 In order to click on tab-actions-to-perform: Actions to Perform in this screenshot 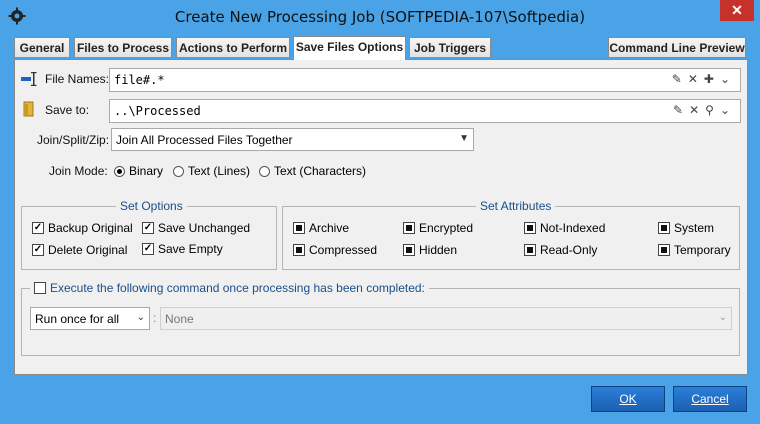, I will do `click(233, 47)`.